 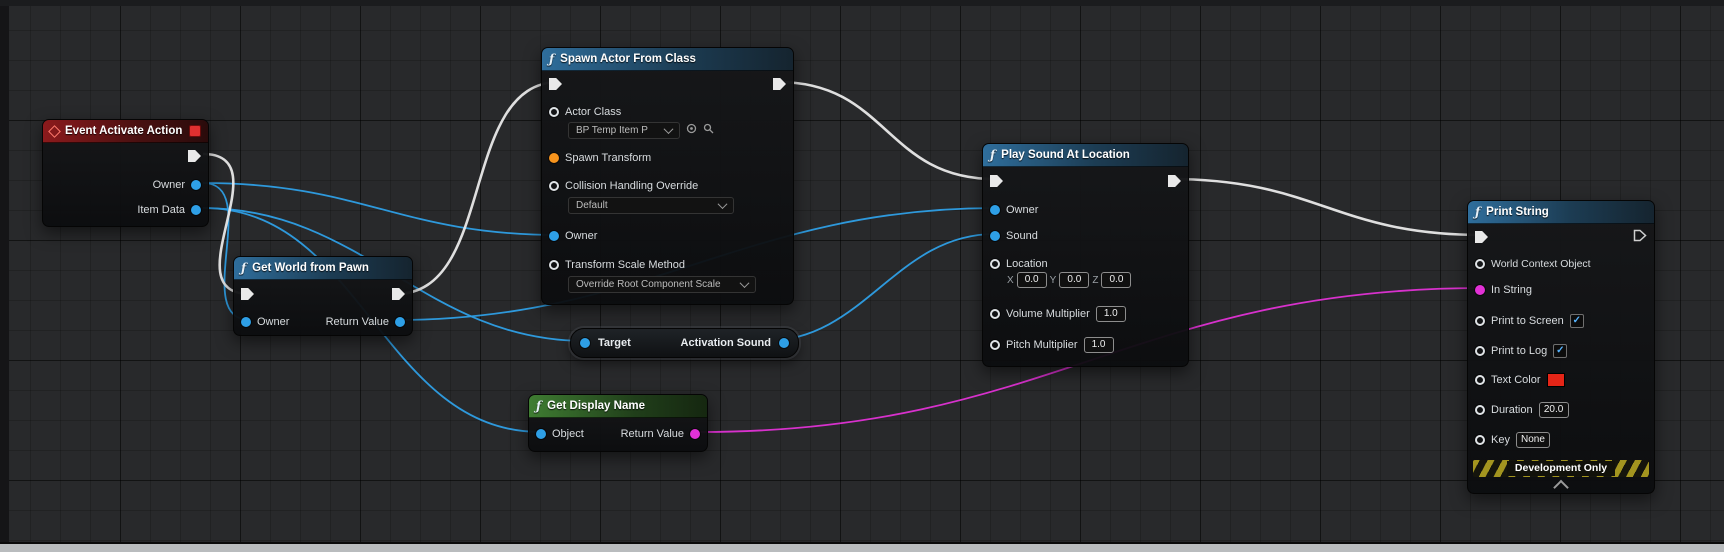 I want to click on collision-value: Default, so click(x=592, y=205).